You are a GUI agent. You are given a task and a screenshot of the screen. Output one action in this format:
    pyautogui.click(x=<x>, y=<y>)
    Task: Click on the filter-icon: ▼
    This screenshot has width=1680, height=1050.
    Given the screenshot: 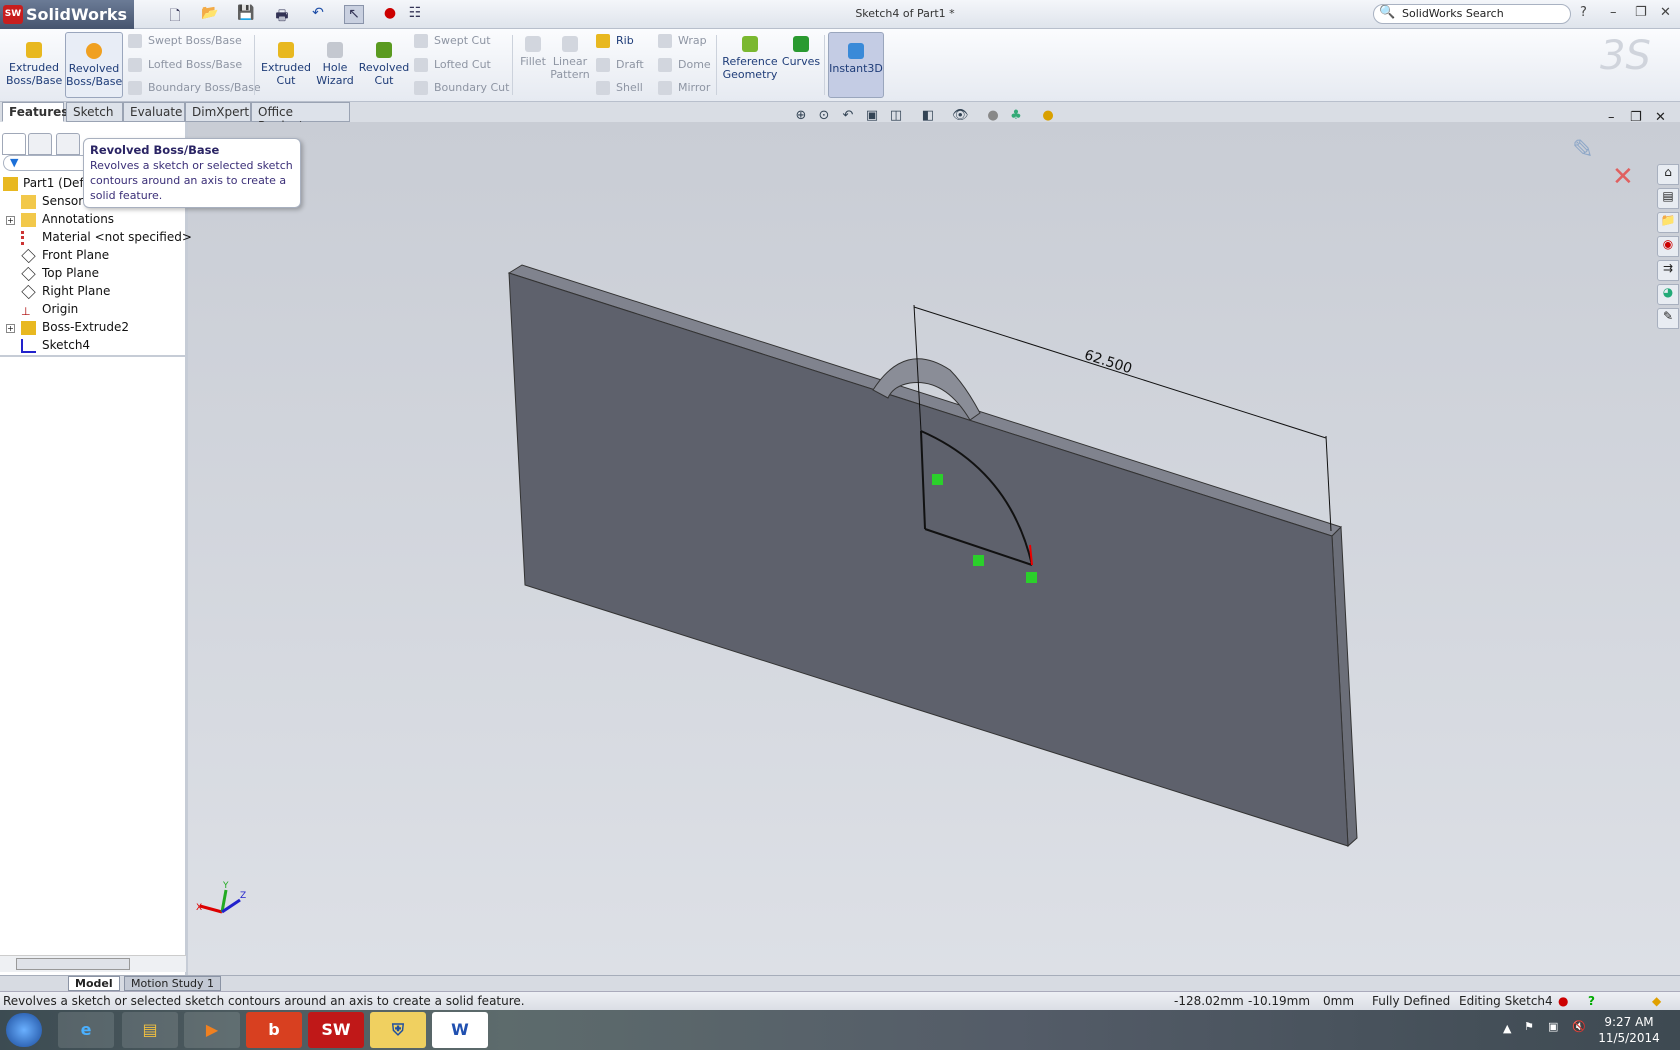 What is the action you would take?
    pyautogui.click(x=14, y=162)
    